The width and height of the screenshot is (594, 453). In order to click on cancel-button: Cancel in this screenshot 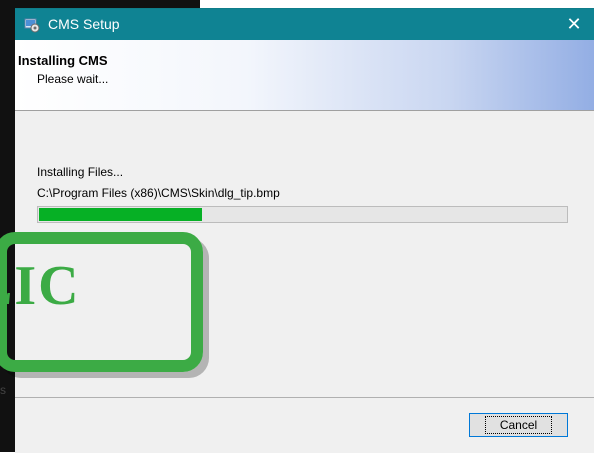, I will do `click(518, 425)`.